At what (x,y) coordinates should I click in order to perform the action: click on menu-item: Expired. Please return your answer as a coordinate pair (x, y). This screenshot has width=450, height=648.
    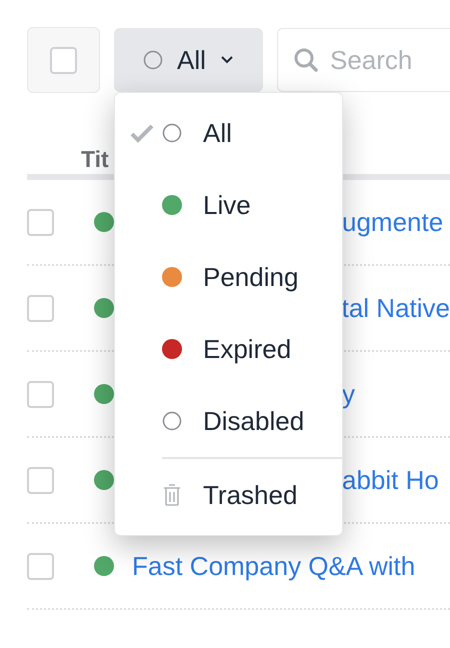
    Looking at the image, I should click on (228, 349).